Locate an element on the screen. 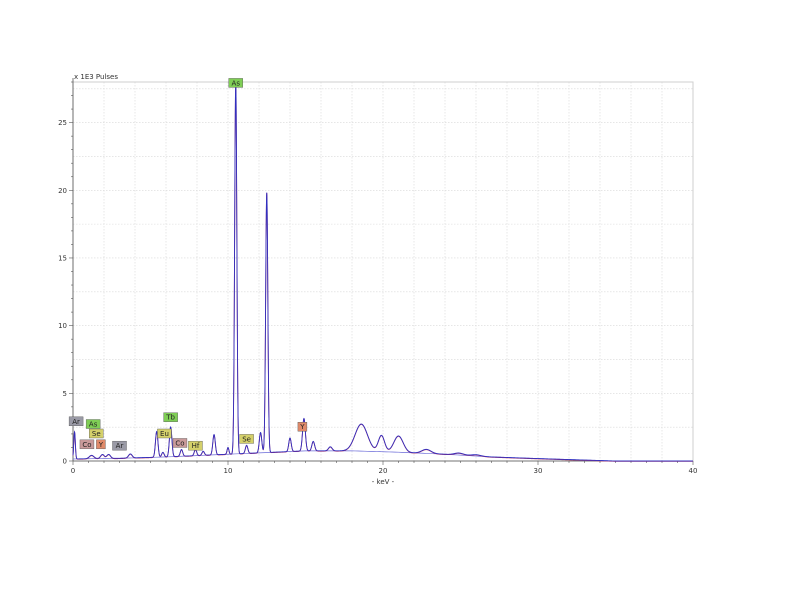 The width and height of the screenshot is (792, 612). x-tick-label: 0 is located at coordinates (73, 471).